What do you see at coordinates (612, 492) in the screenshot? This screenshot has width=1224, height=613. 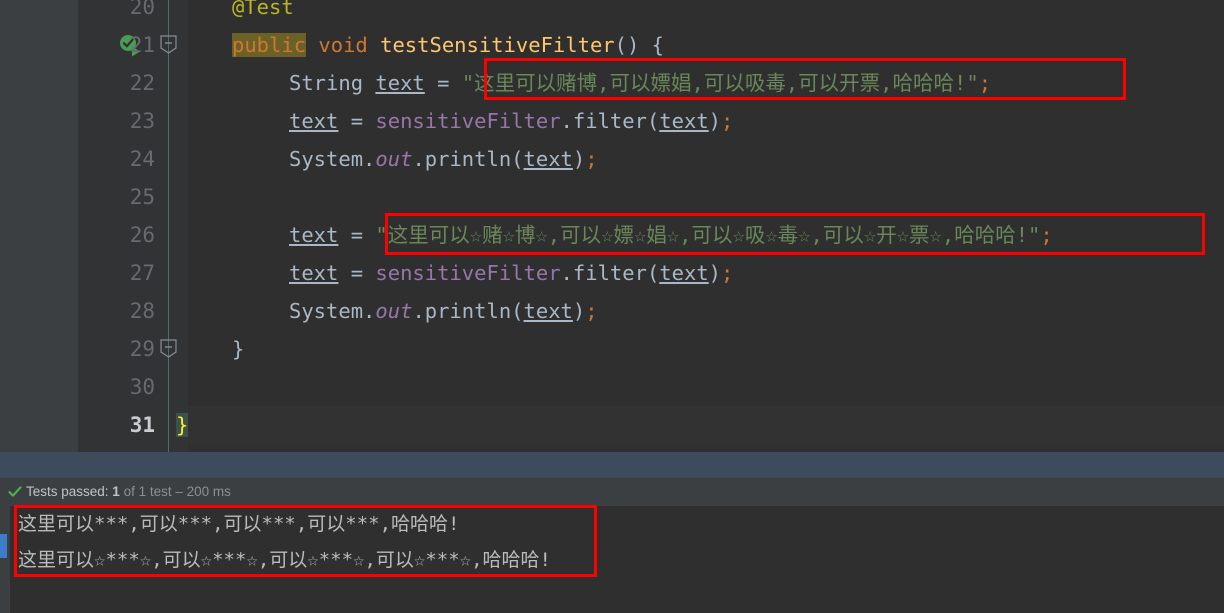 I see `test-status-bar: Tests passed: 1 of 1 test – 200 ms` at bounding box center [612, 492].